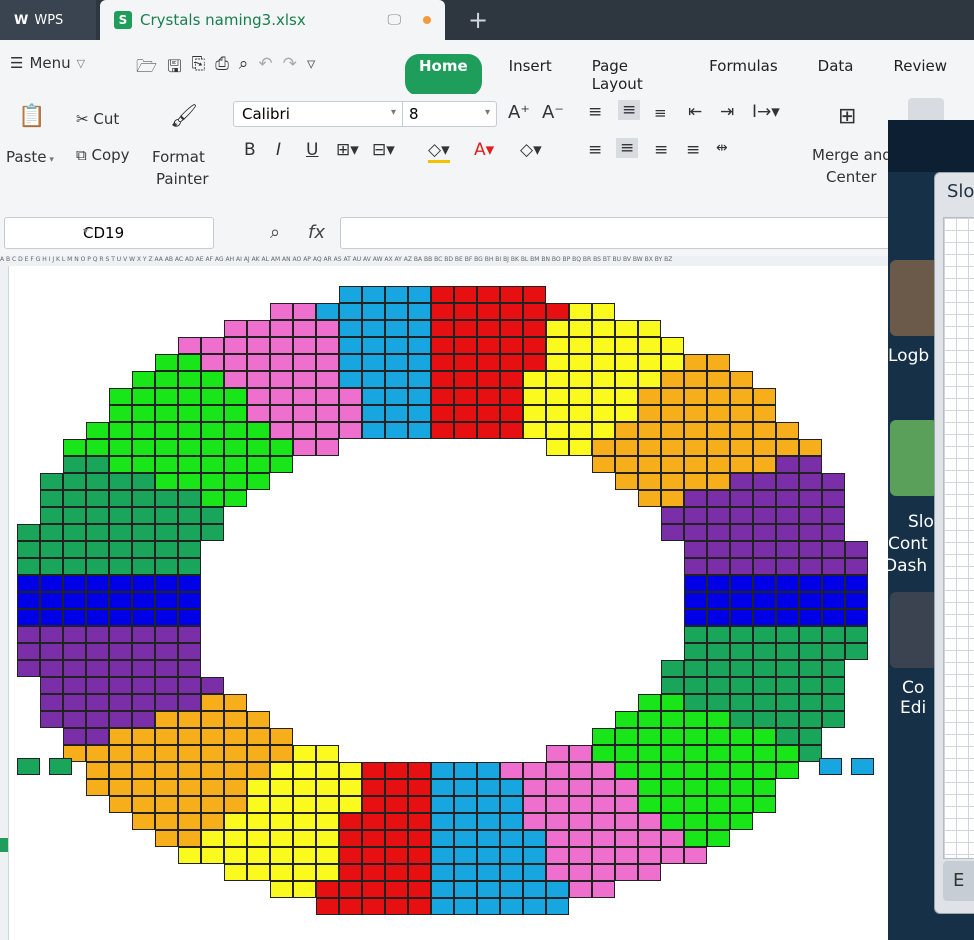 This screenshot has width=974, height=940. I want to click on customize-icon: ▿, so click(311, 68).